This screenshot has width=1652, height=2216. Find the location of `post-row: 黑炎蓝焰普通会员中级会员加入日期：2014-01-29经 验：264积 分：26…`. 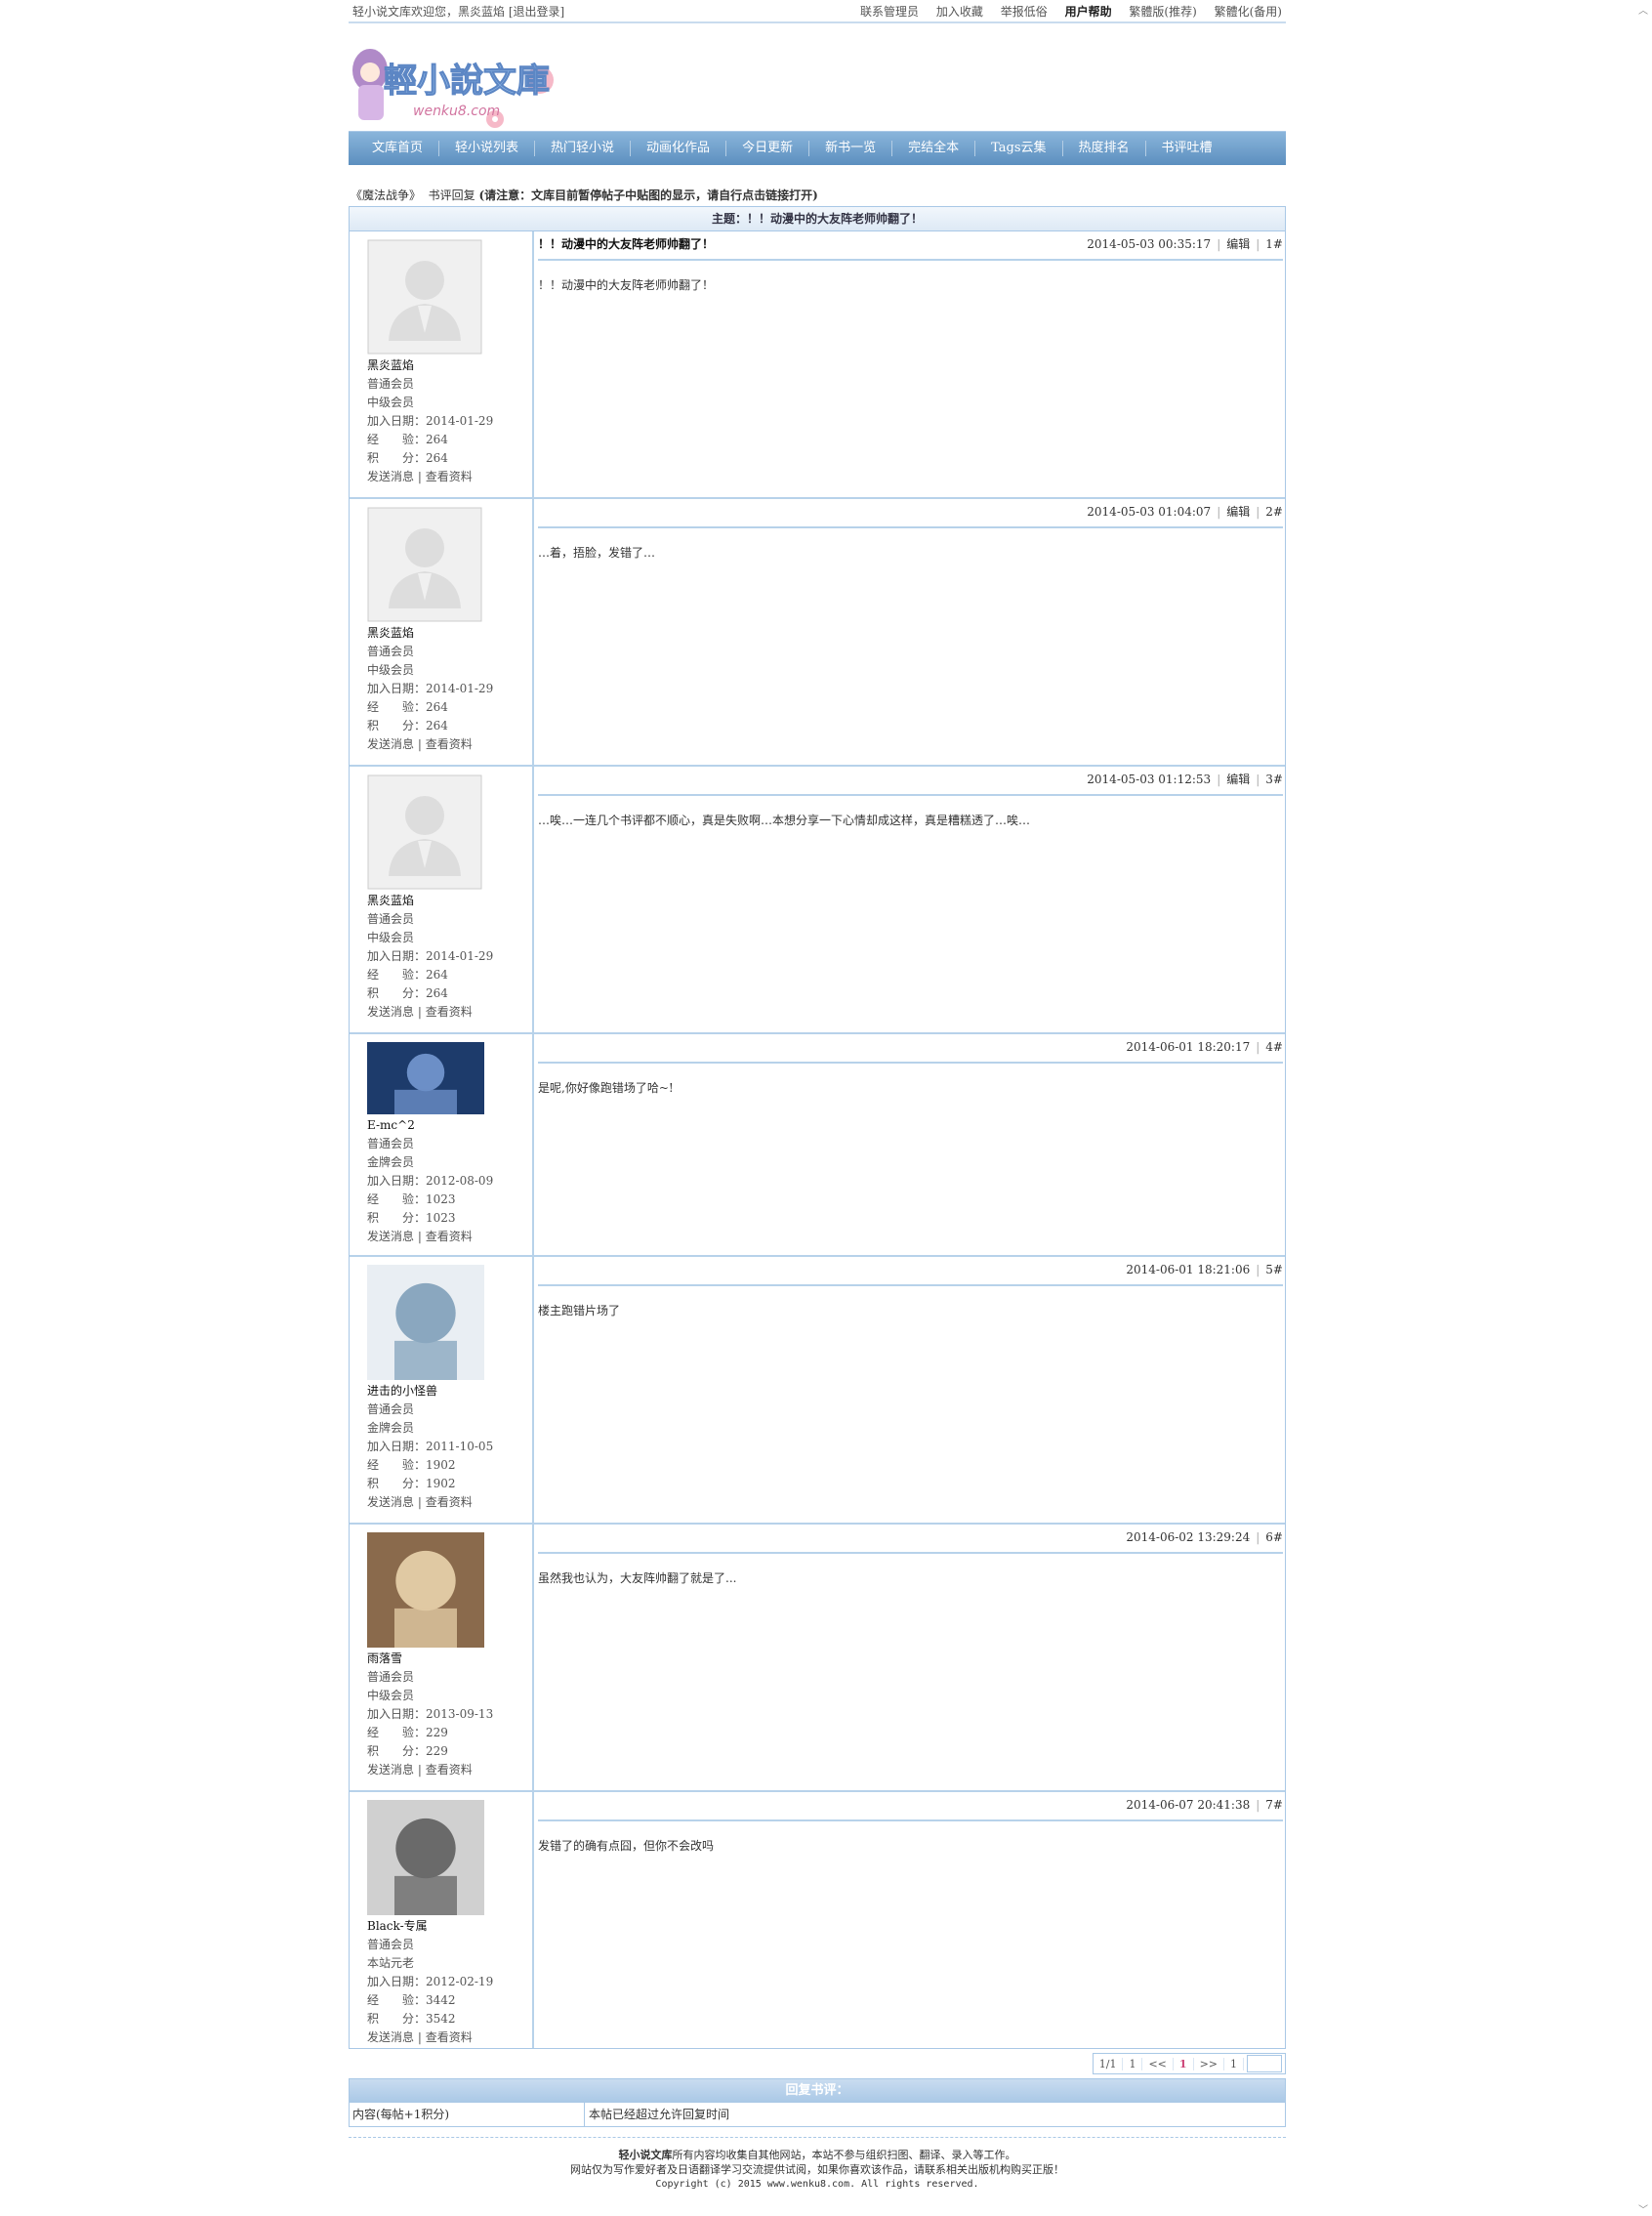

post-row: 黑炎蓝焰普通会员中级会员加入日期：2014-01-29经 验：264积 分：26… is located at coordinates (817, 900).